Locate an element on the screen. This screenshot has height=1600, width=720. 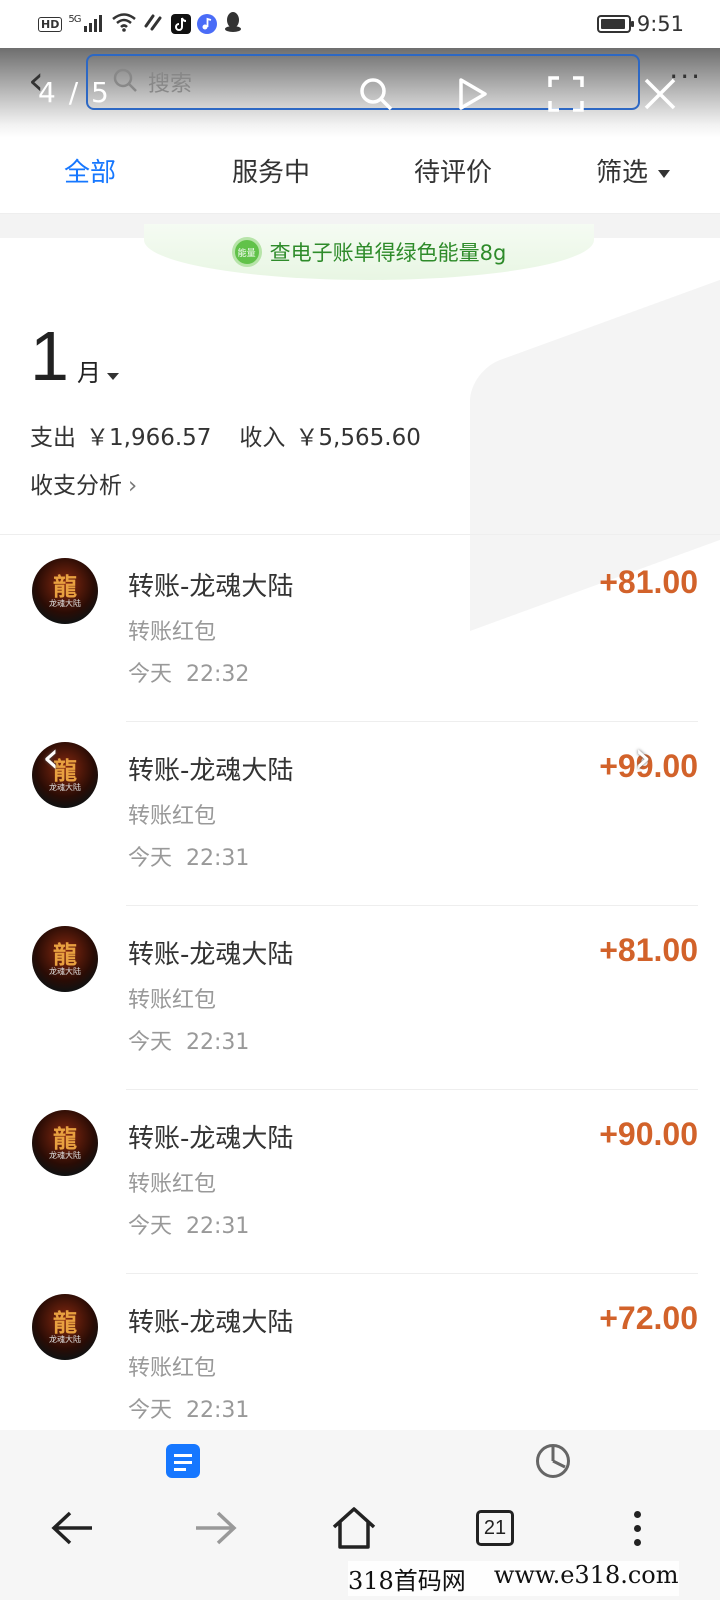
expense-label: 支出 is located at coordinates (53, 438).